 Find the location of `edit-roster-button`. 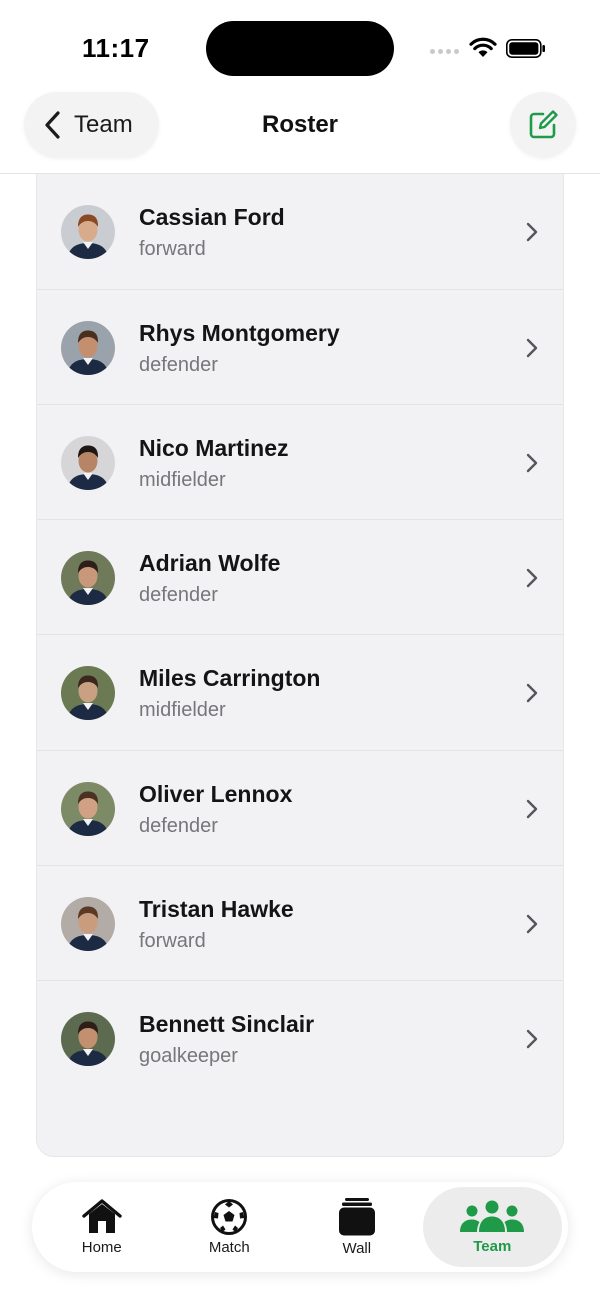

edit-roster-button is located at coordinates (543, 125).